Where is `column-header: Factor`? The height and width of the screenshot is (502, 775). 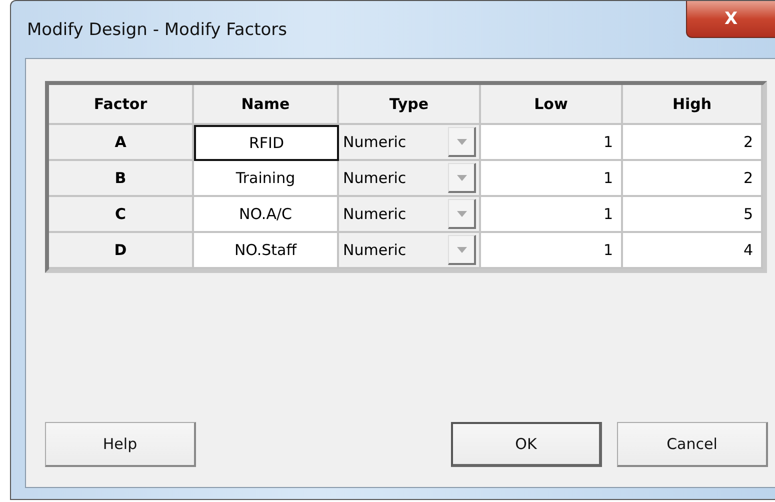
column-header: Factor is located at coordinates (121, 105).